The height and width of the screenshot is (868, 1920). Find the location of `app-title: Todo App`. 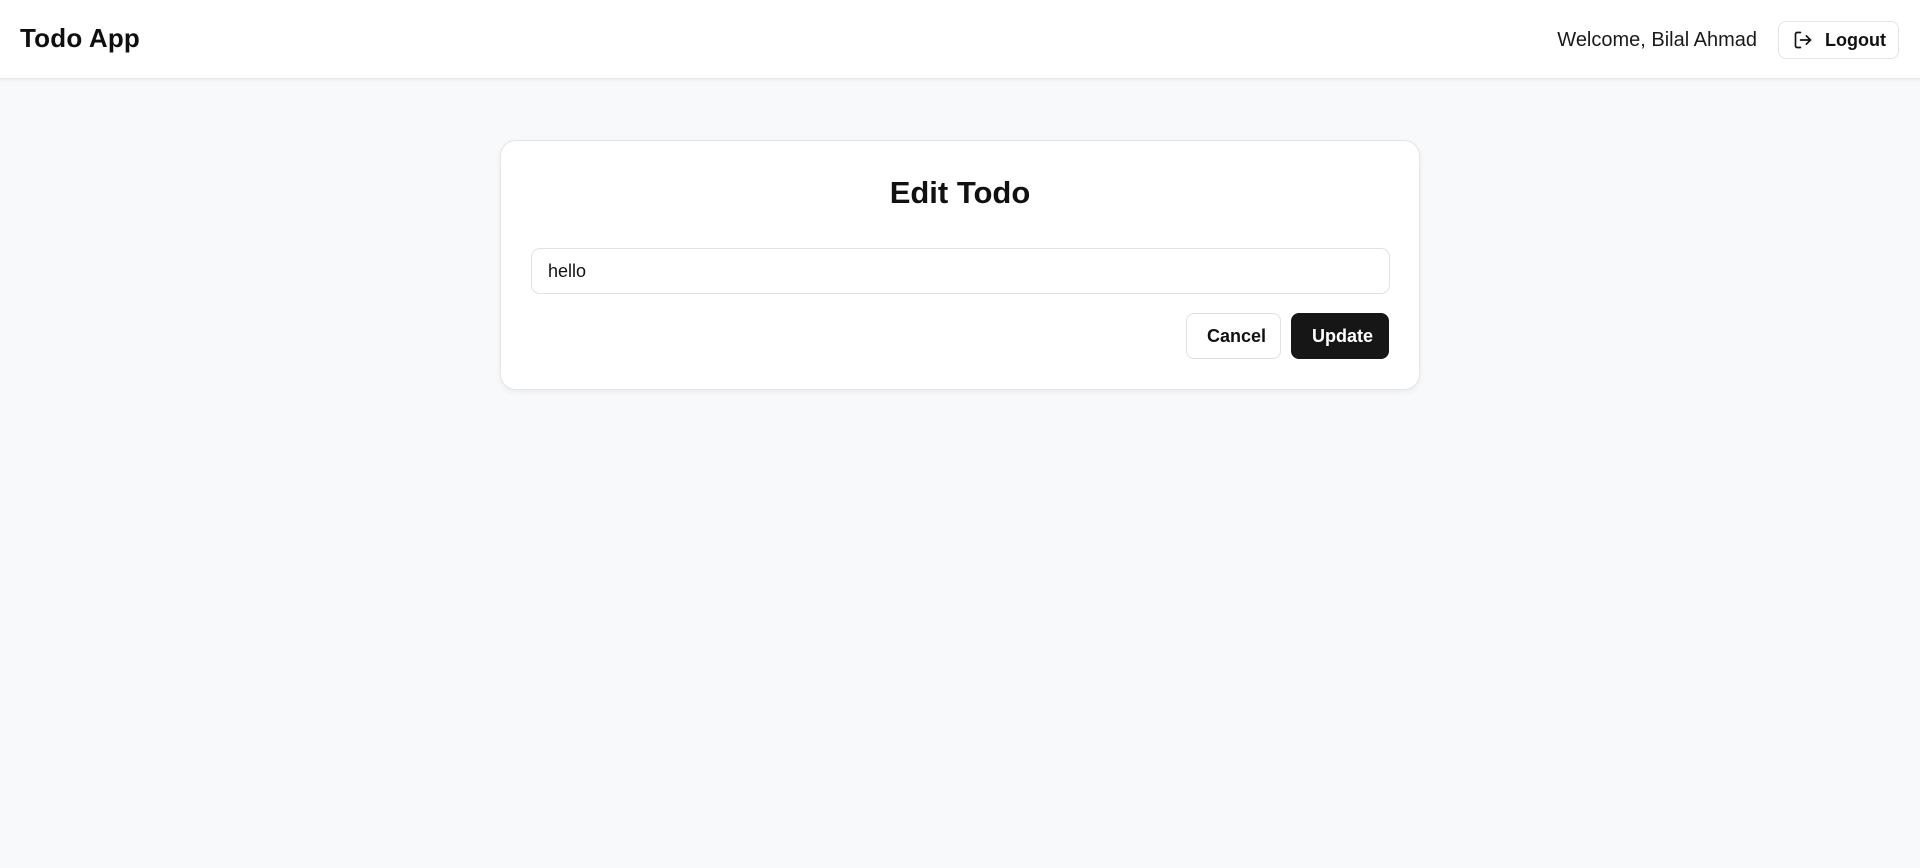

app-title: Todo App is located at coordinates (80, 38).